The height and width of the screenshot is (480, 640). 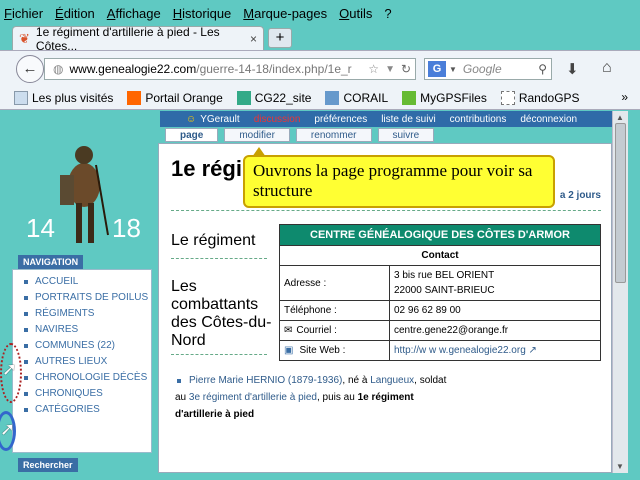 I want to click on web-link-text: http://w w w.genealogie22.org, so click(x=460, y=350).